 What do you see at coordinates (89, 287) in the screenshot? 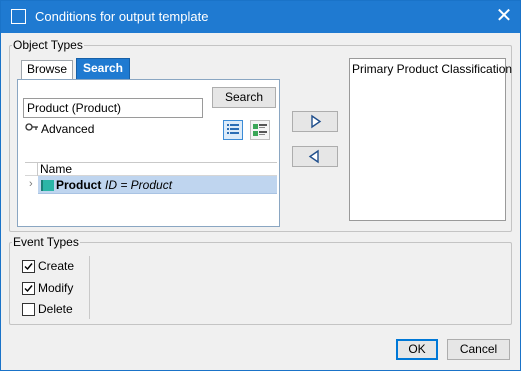
I see `divider` at bounding box center [89, 287].